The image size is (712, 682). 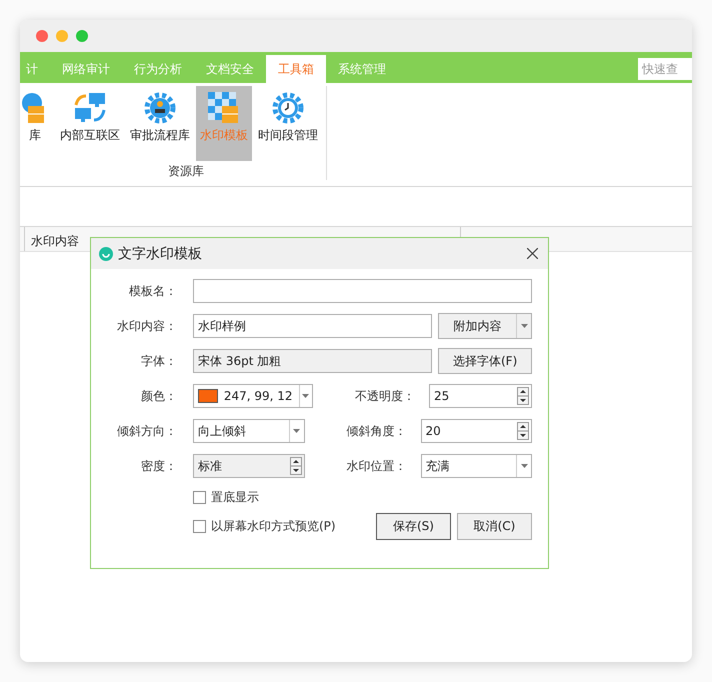 I want to click on input-field, so click(x=362, y=291).